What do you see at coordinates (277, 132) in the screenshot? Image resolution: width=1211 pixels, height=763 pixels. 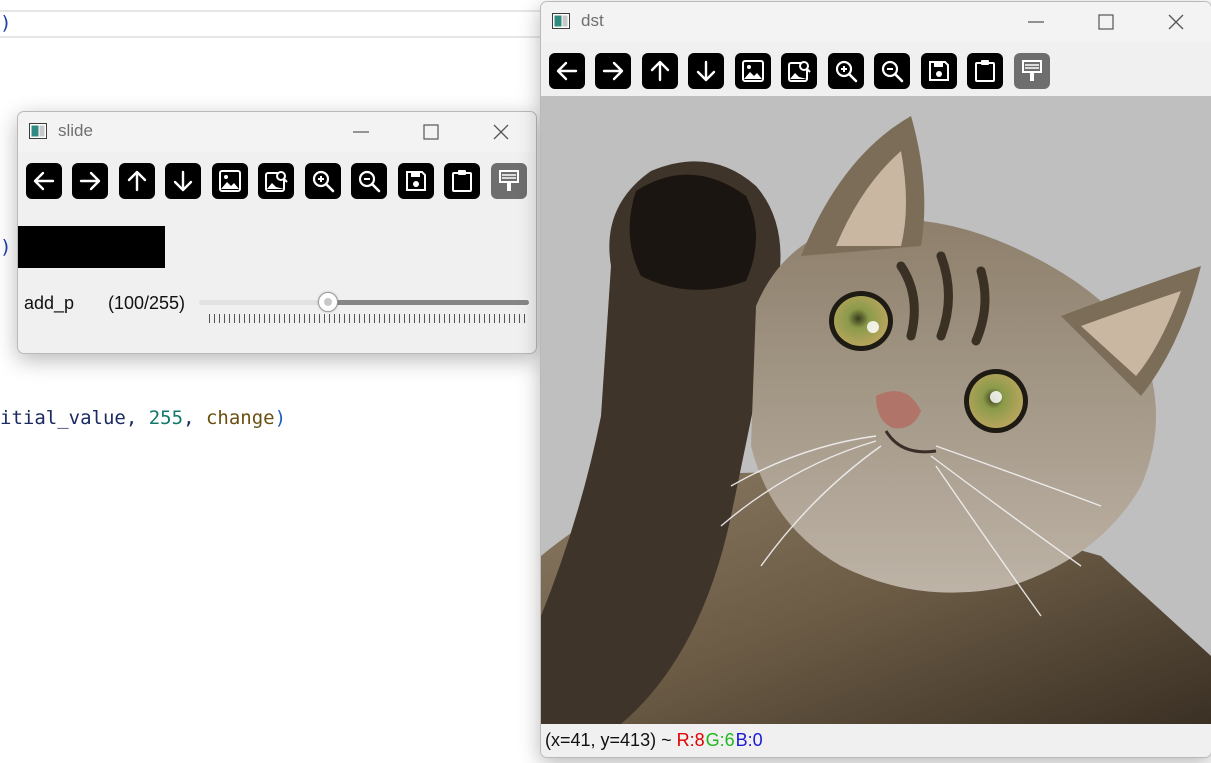 I see `slide-titlebar: slide` at bounding box center [277, 132].